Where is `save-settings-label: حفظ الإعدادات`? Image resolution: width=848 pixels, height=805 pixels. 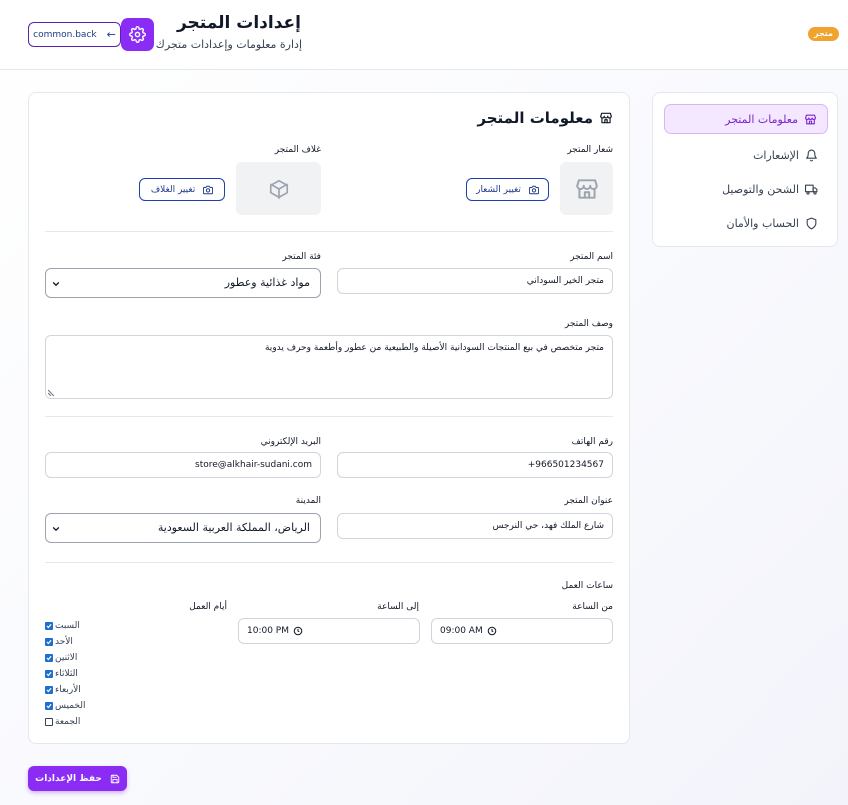 save-settings-label: حفظ الإعدادات is located at coordinates (68, 778).